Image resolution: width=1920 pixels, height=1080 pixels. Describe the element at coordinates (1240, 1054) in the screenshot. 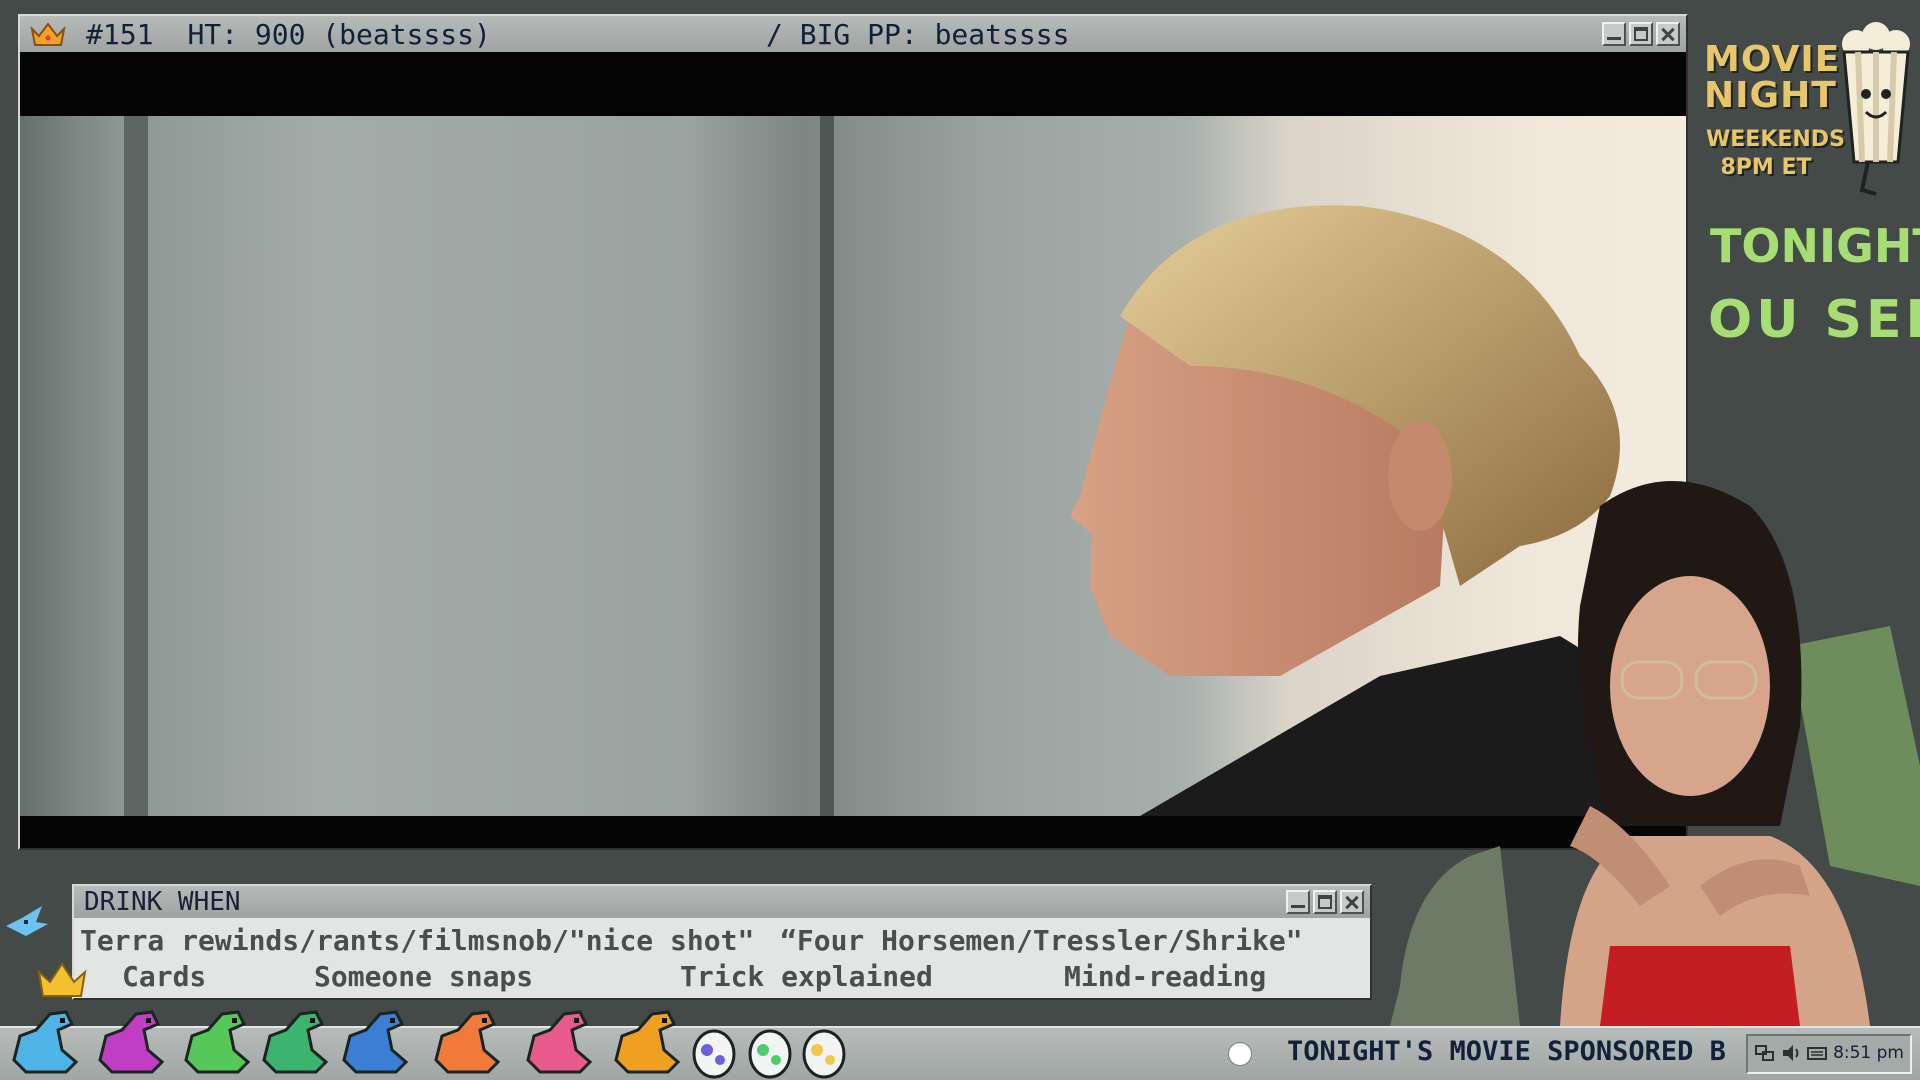

I see `record-dot-icon` at that location.